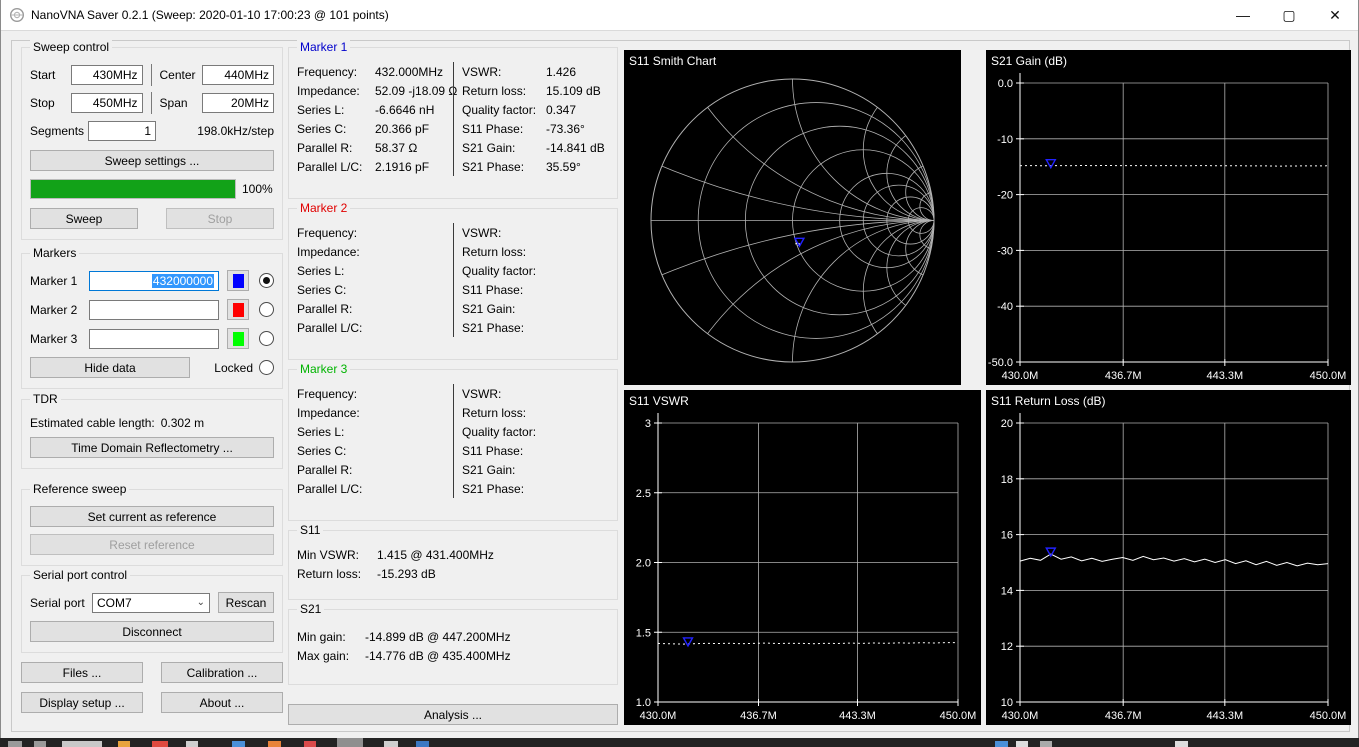  What do you see at coordinates (1243, 15) in the screenshot?
I see `minimize-button: —` at bounding box center [1243, 15].